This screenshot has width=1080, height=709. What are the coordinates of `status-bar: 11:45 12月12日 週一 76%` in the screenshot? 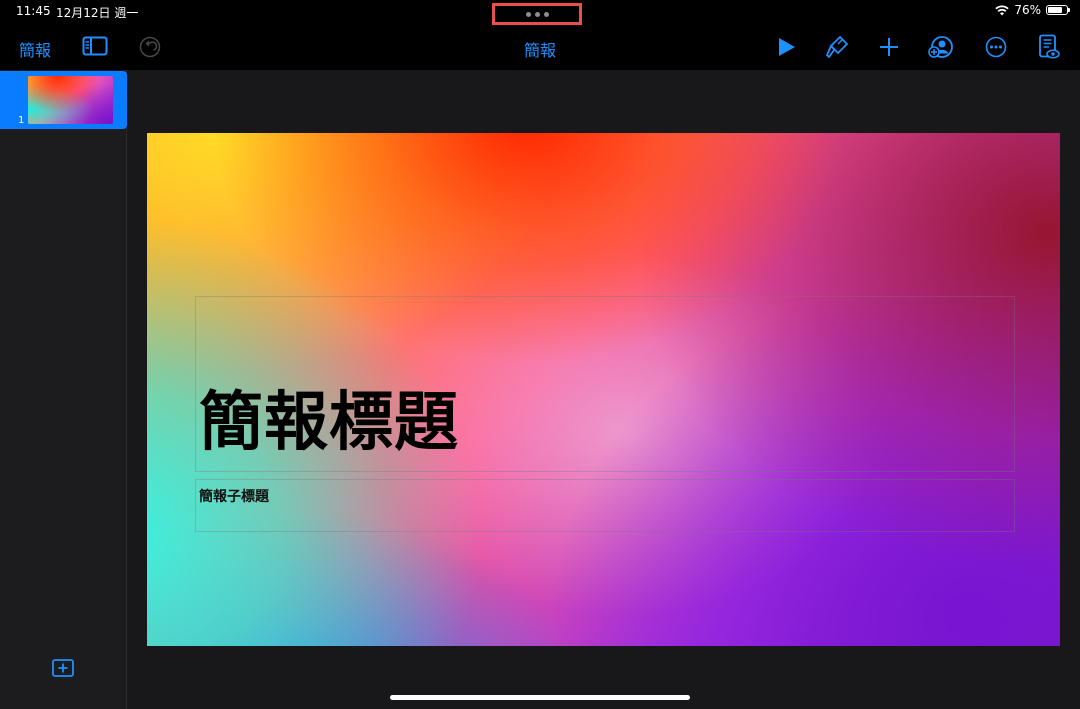 It's located at (540, 12).